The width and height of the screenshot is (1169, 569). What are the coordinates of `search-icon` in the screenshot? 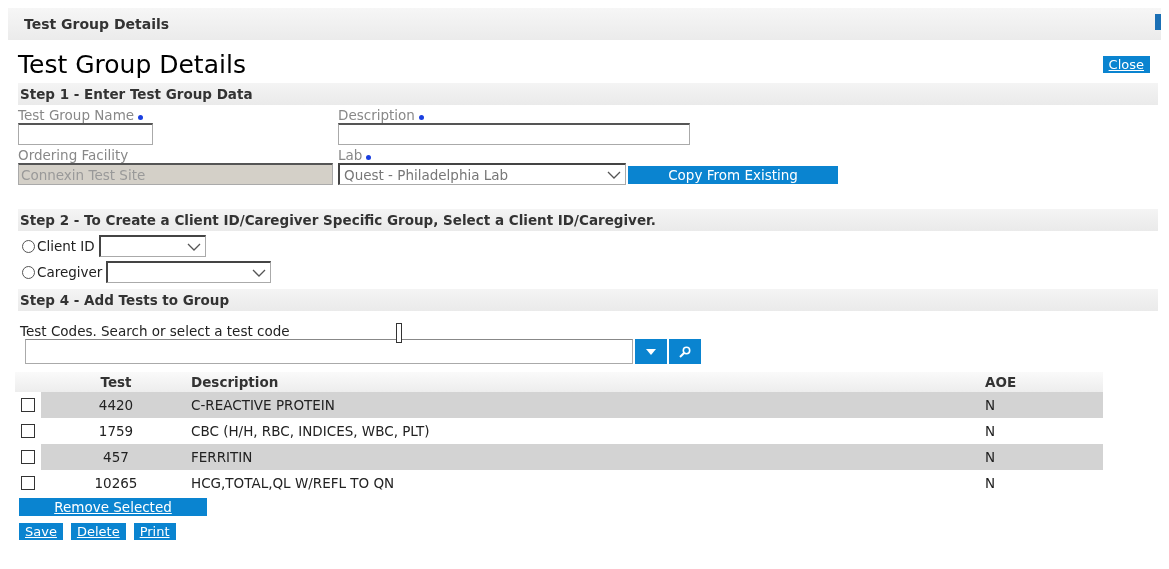 It's located at (685, 351).